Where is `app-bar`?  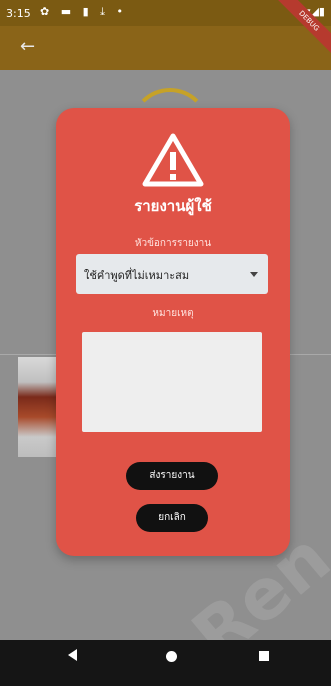 app-bar is located at coordinates (165, 48).